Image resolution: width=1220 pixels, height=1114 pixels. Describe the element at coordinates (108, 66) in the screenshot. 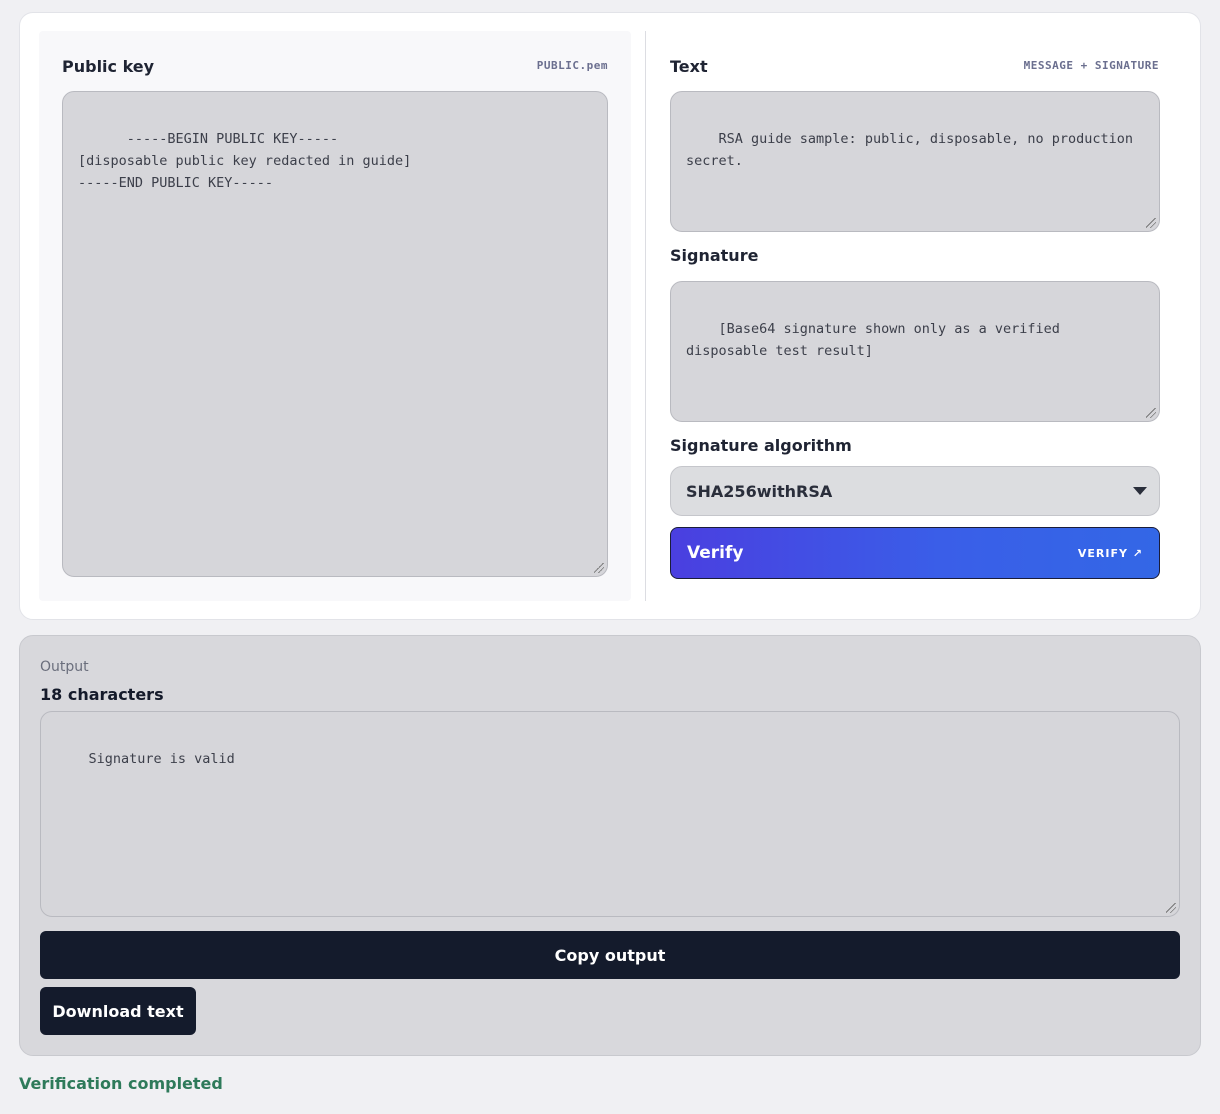

I see `public-key-label: Public key` at that location.